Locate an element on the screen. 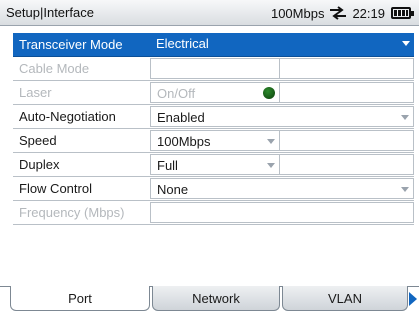  frequency-row: Frequency (Mbps) is located at coordinates (213, 213).